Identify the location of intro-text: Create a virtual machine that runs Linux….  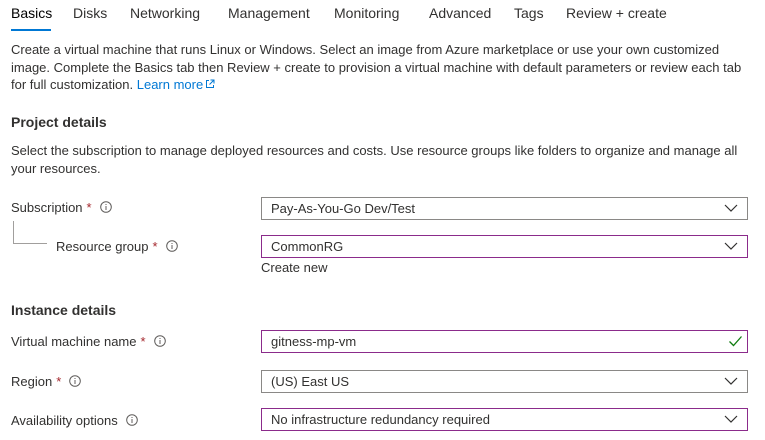
(376, 67).